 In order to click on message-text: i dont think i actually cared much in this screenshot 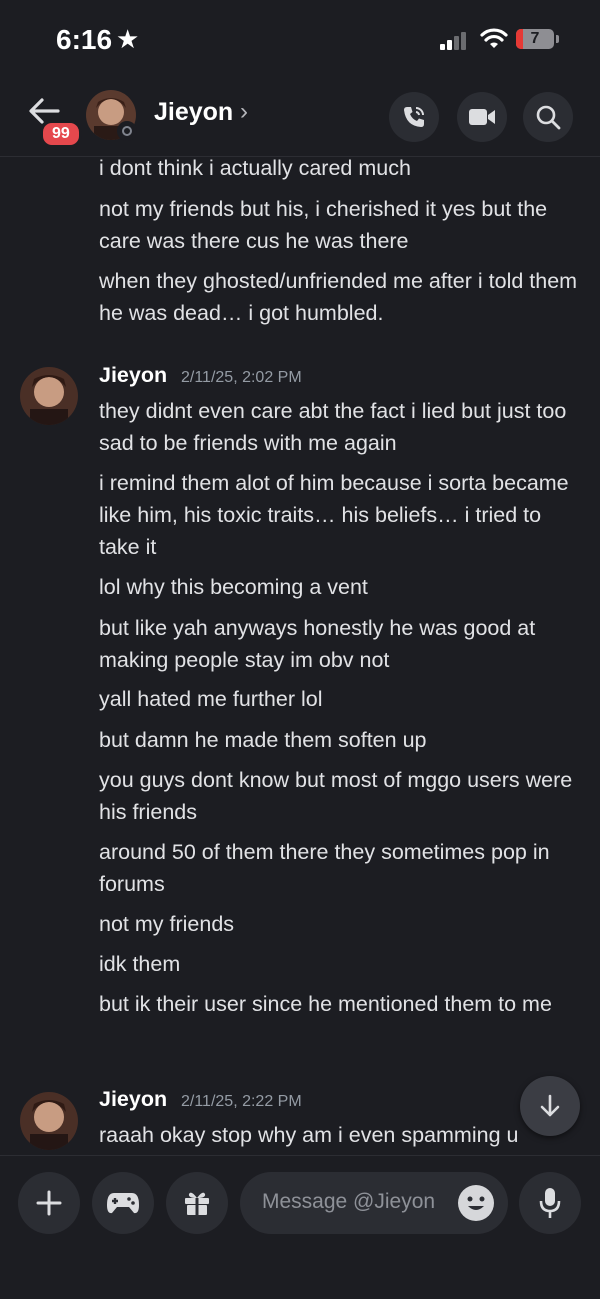, I will do `click(342, 170)`.